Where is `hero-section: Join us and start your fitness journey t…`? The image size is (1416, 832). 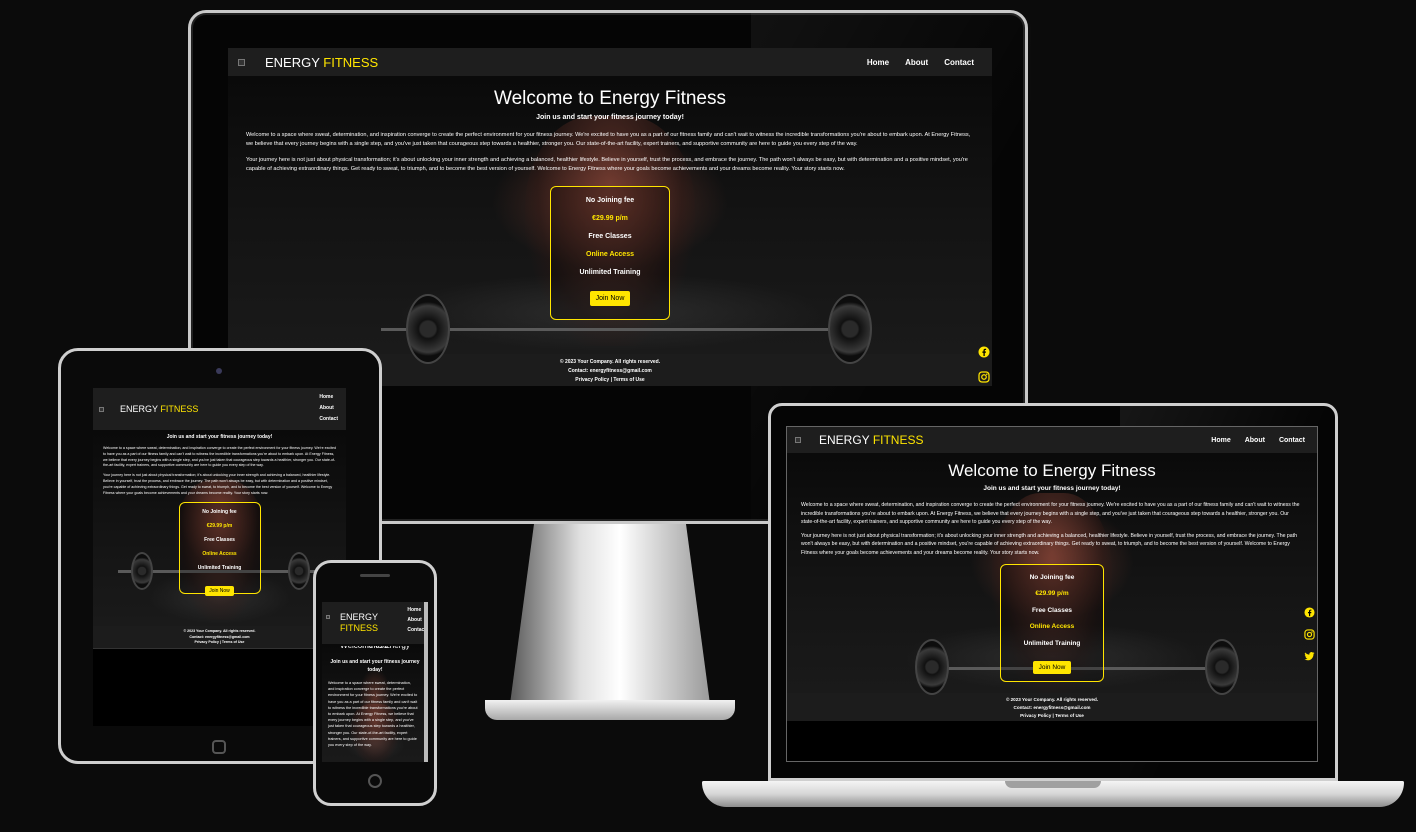 hero-section: Join us and start your fitness journey t… is located at coordinates (219, 528).